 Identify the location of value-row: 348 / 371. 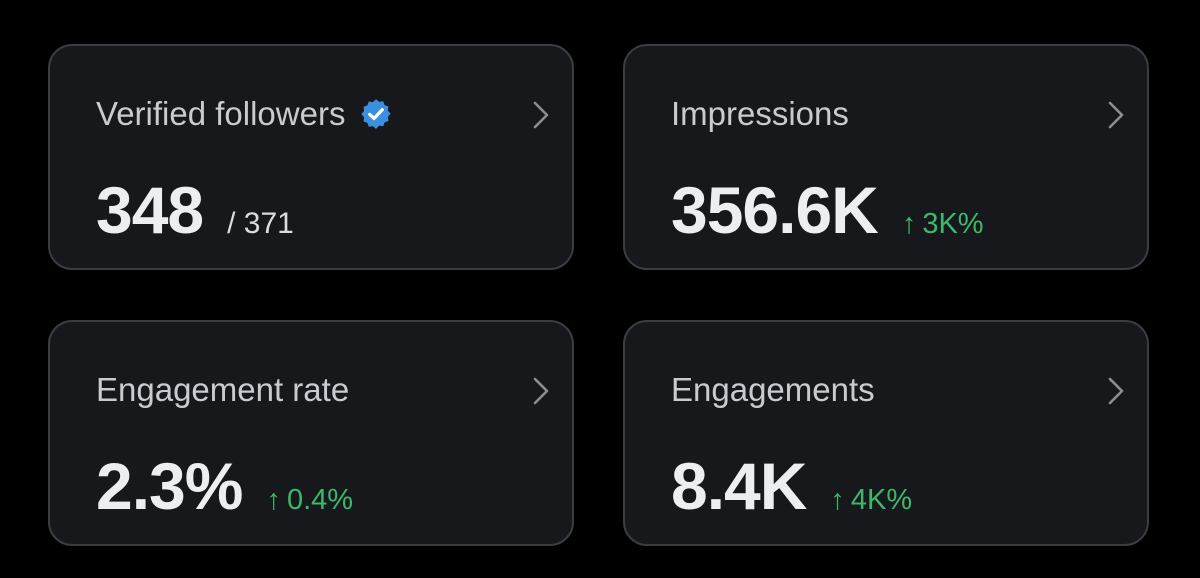
(195, 210).